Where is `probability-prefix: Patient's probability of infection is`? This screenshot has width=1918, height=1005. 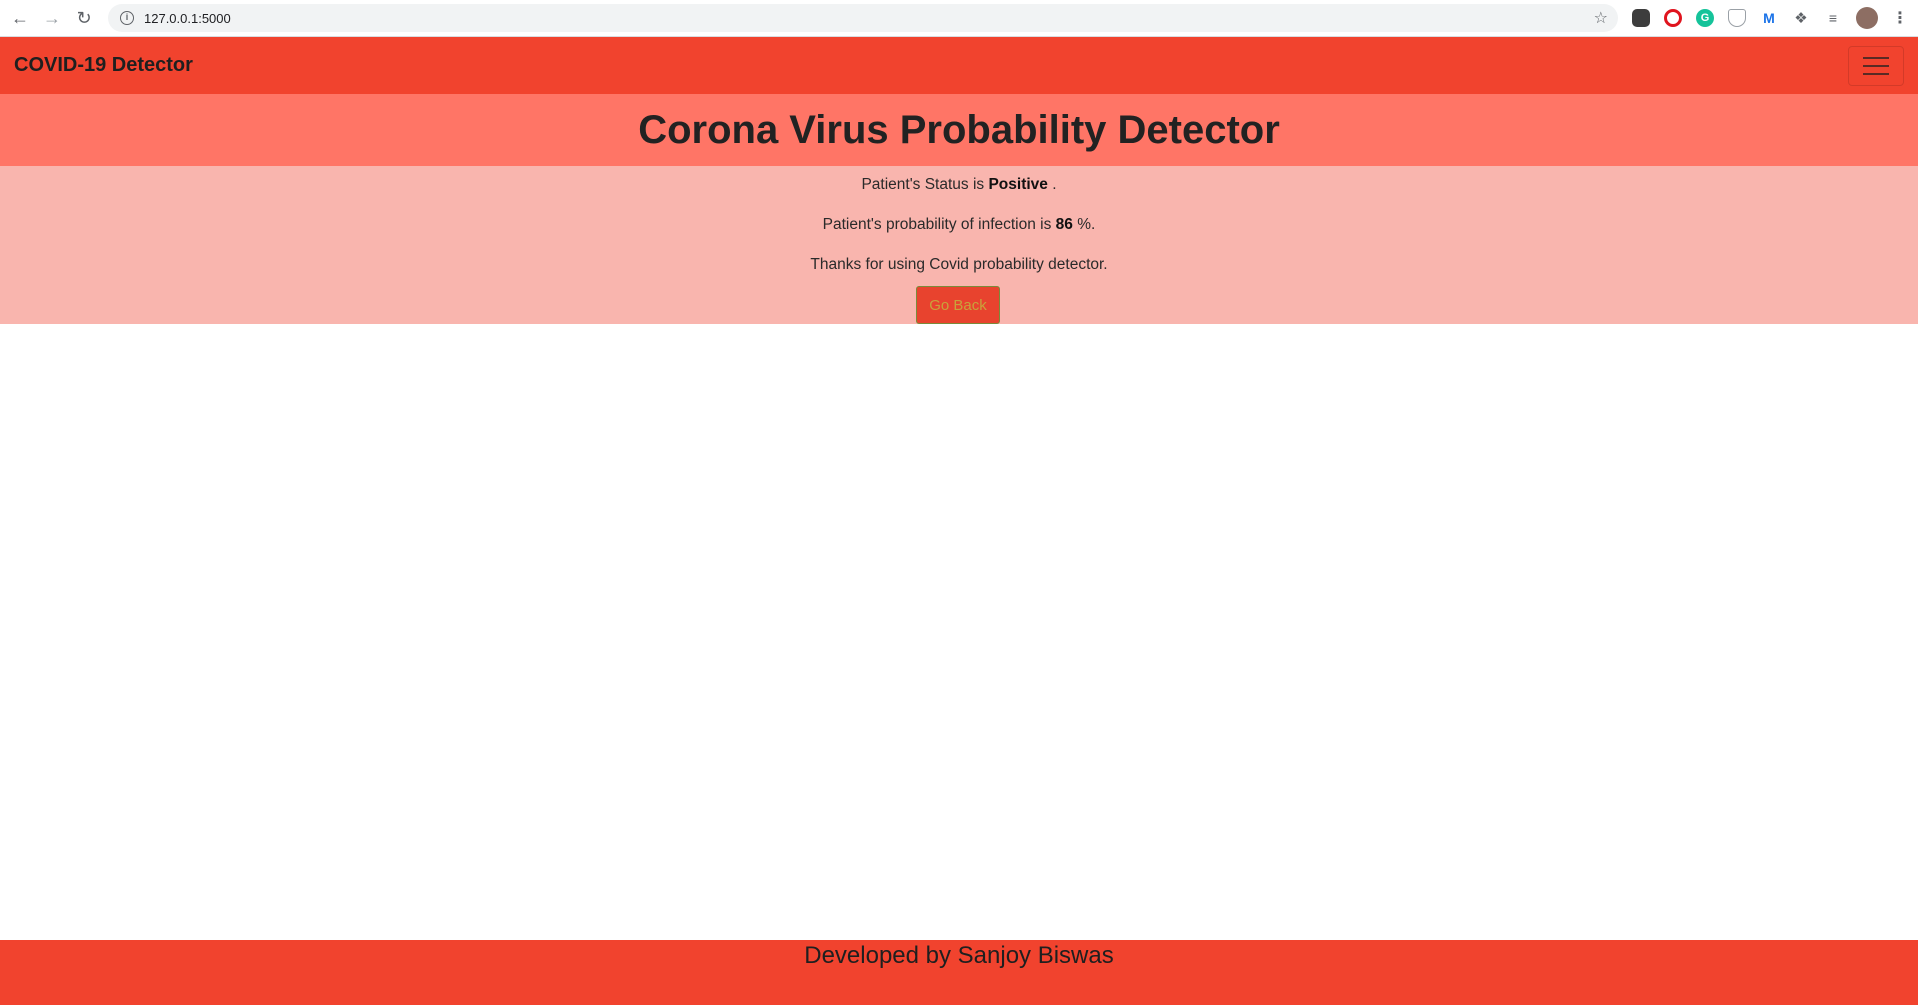
probability-prefix: Patient's probability of infection is is located at coordinates (939, 224).